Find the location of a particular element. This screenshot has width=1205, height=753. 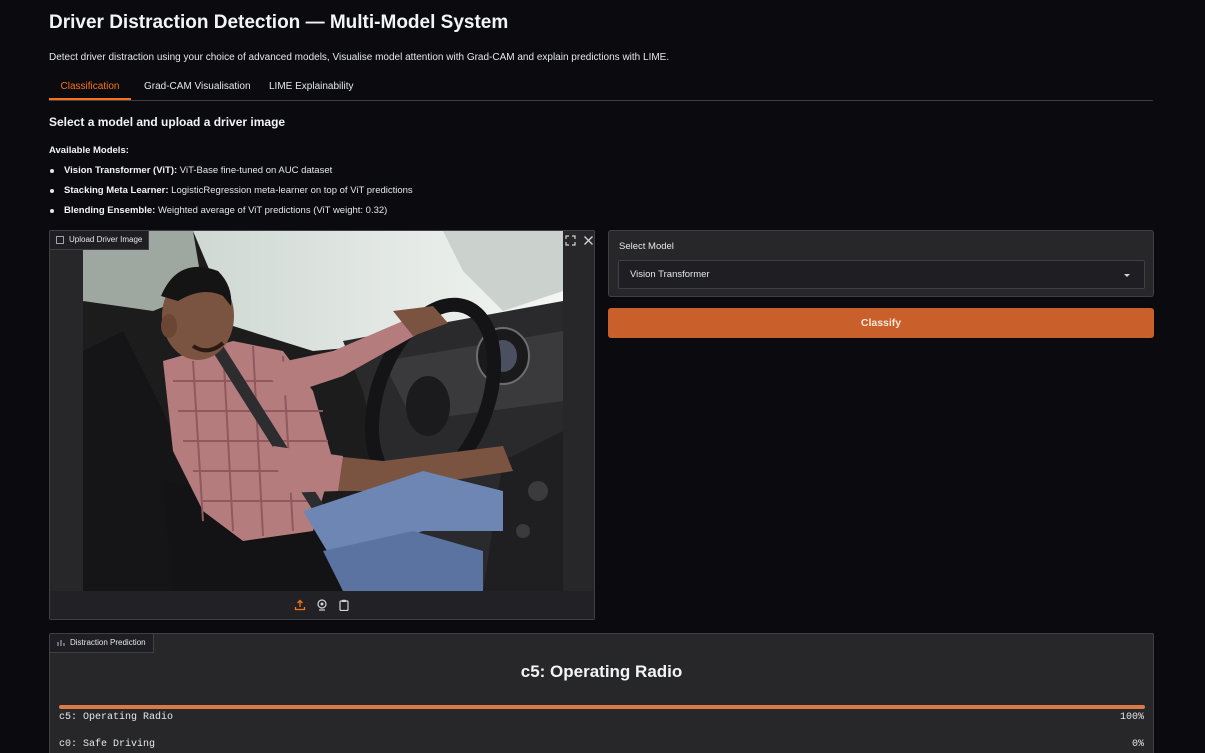

upload-toolbar is located at coordinates (322, 605).